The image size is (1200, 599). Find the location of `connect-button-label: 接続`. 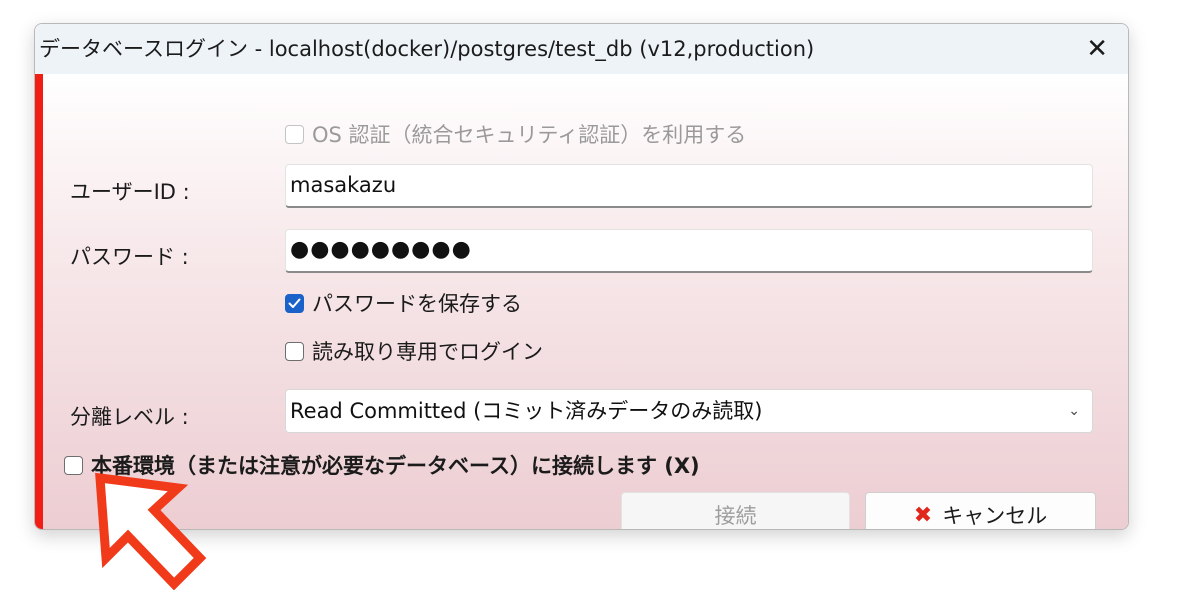

connect-button-label: 接続 is located at coordinates (735, 516).